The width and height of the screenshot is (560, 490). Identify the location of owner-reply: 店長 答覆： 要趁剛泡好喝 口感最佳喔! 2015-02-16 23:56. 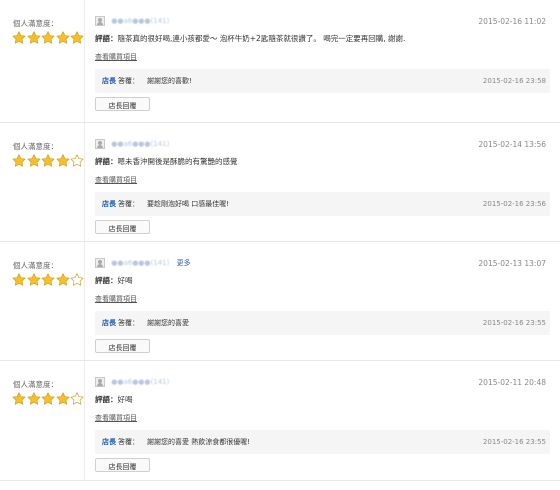
(322, 204).